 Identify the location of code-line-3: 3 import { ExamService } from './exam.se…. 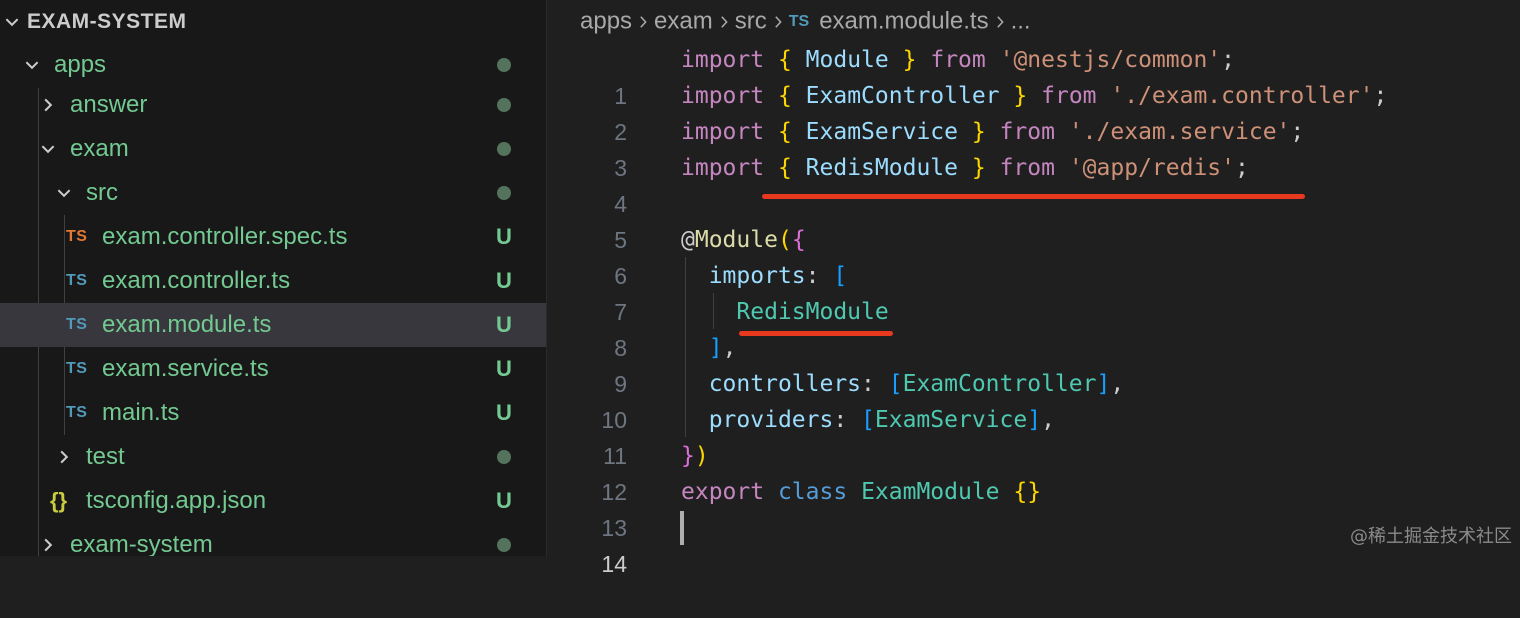
(1033, 147).